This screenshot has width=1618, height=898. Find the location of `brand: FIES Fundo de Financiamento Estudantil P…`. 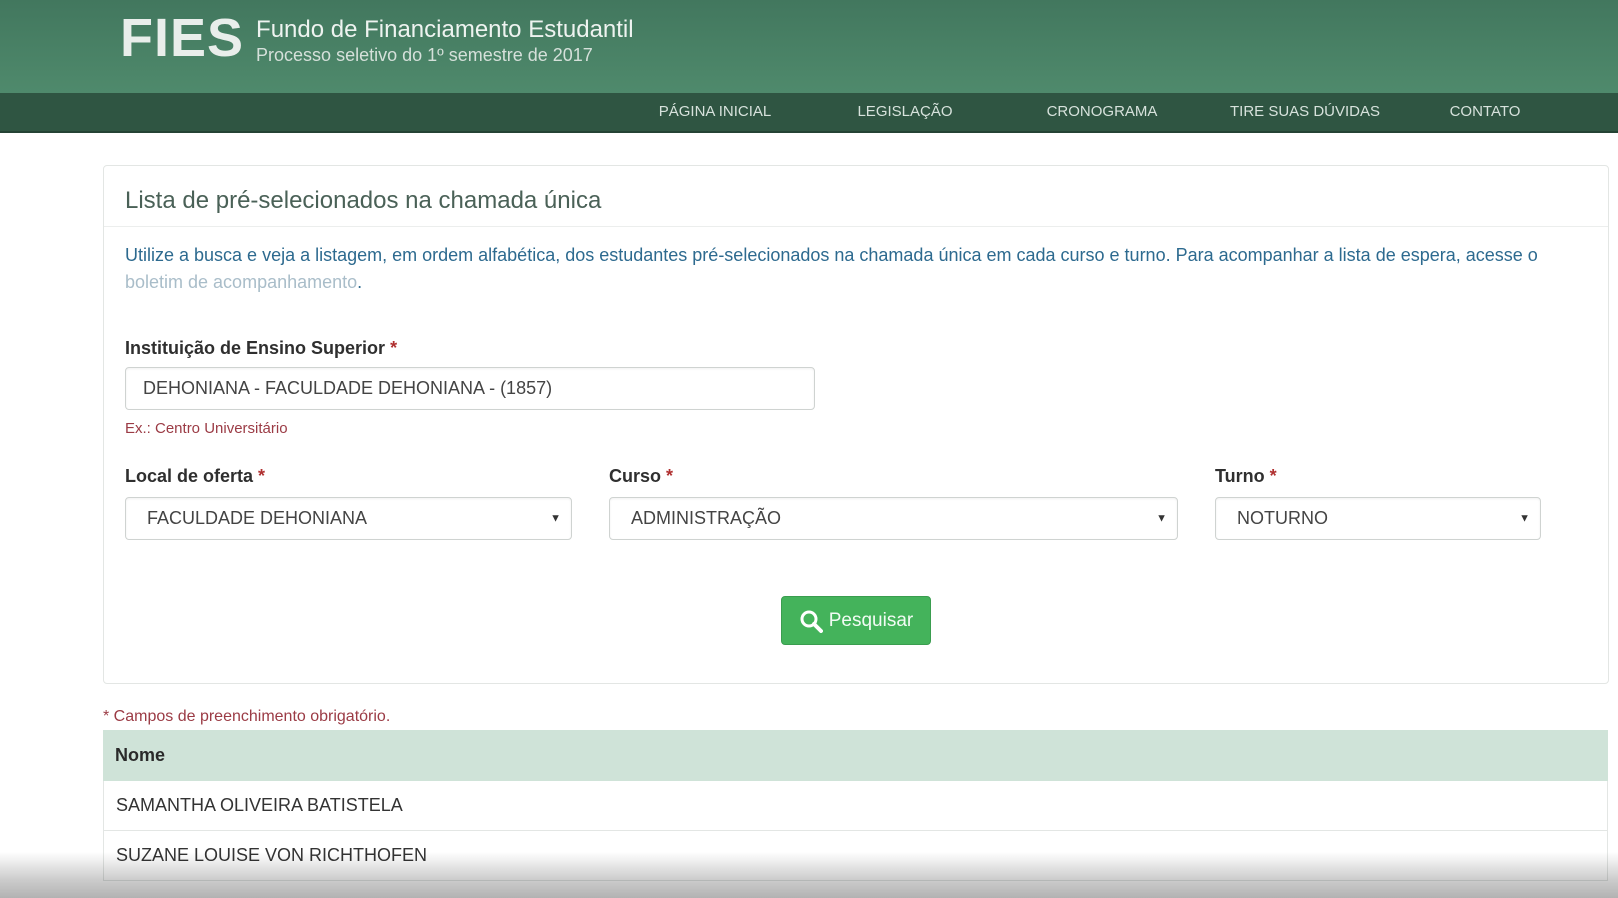

brand: FIES Fundo de Financiamento Estudantil P… is located at coordinates (377, 38).